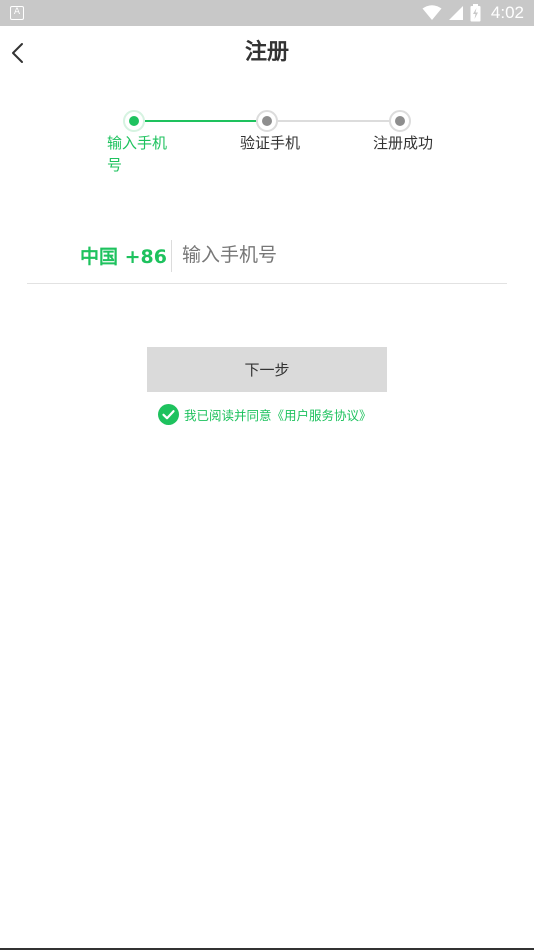 Image resolution: width=534 pixels, height=950 pixels. I want to click on phone-number-input, so click(332, 255).